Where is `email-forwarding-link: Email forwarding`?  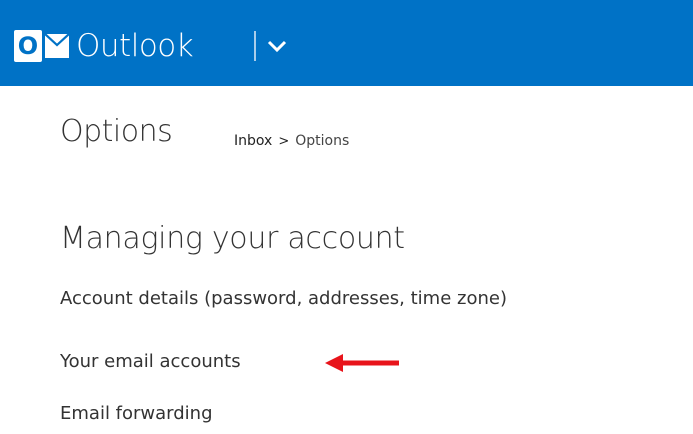
email-forwarding-link: Email forwarding is located at coordinates (136, 414).